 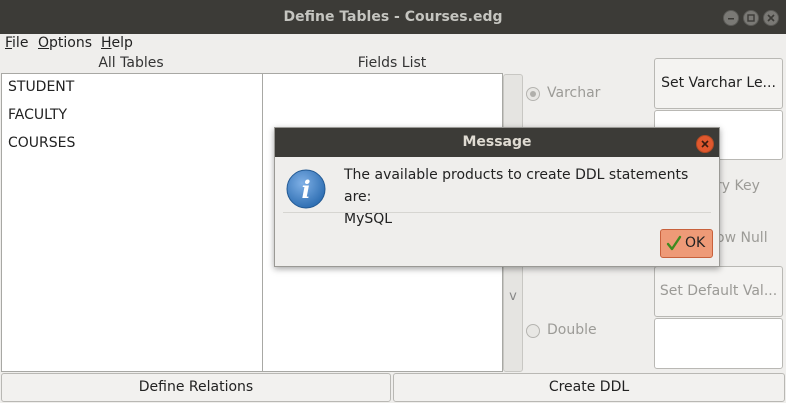 What do you see at coordinates (572, 330) in the screenshot?
I see `radio-double-label: Double` at bounding box center [572, 330].